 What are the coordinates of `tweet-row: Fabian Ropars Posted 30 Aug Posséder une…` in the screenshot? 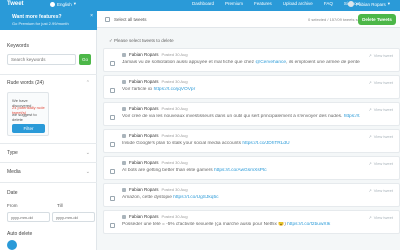 It's located at (251, 222).